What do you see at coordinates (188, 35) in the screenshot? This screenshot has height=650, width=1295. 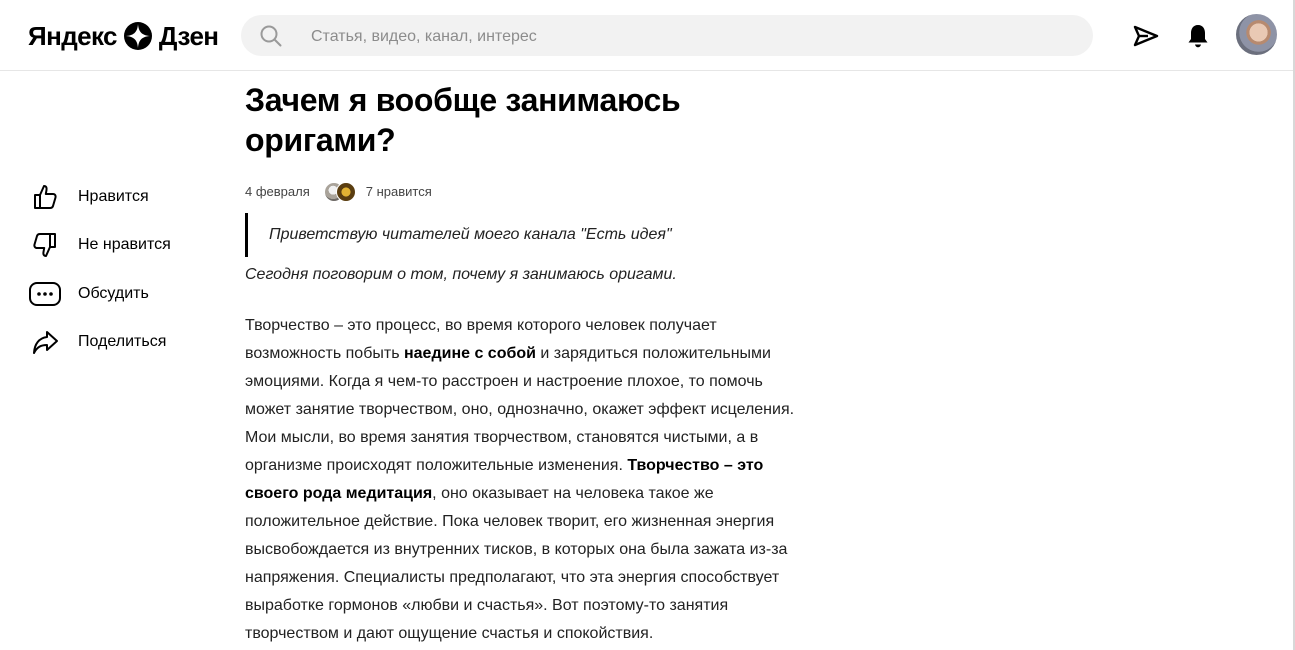 I see `logo-text-zen: Дзен` at bounding box center [188, 35].